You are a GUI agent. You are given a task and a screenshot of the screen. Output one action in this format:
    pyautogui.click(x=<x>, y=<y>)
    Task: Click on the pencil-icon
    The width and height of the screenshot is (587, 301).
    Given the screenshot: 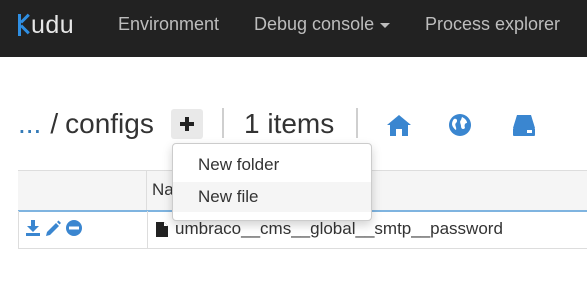 What is the action you would take?
    pyautogui.click(x=53, y=228)
    